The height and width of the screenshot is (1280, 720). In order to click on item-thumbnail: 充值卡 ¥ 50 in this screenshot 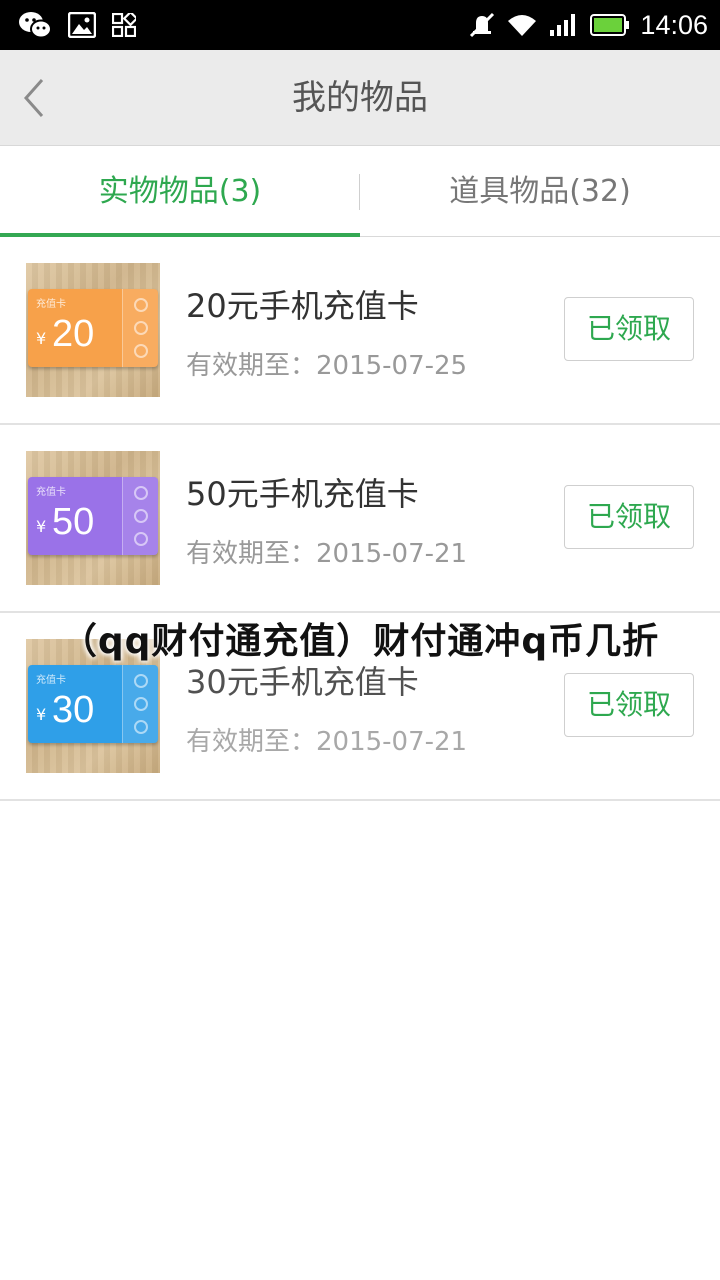, I will do `click(93, 518)`.